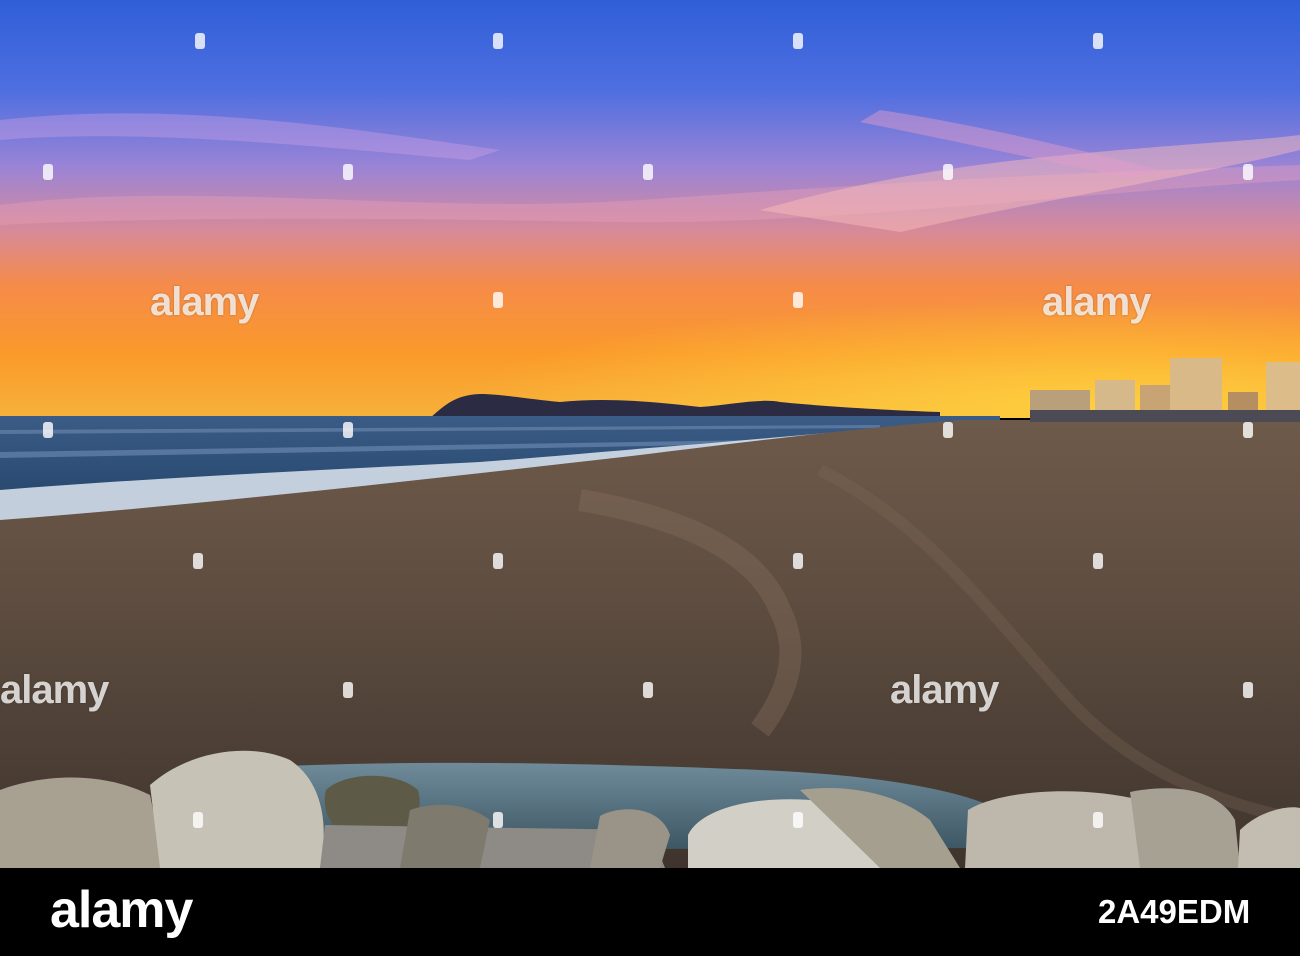  Describe the element at coordinates (1174, 911) in the screenshot. I see `image-id: 2A49EDM` at that location.